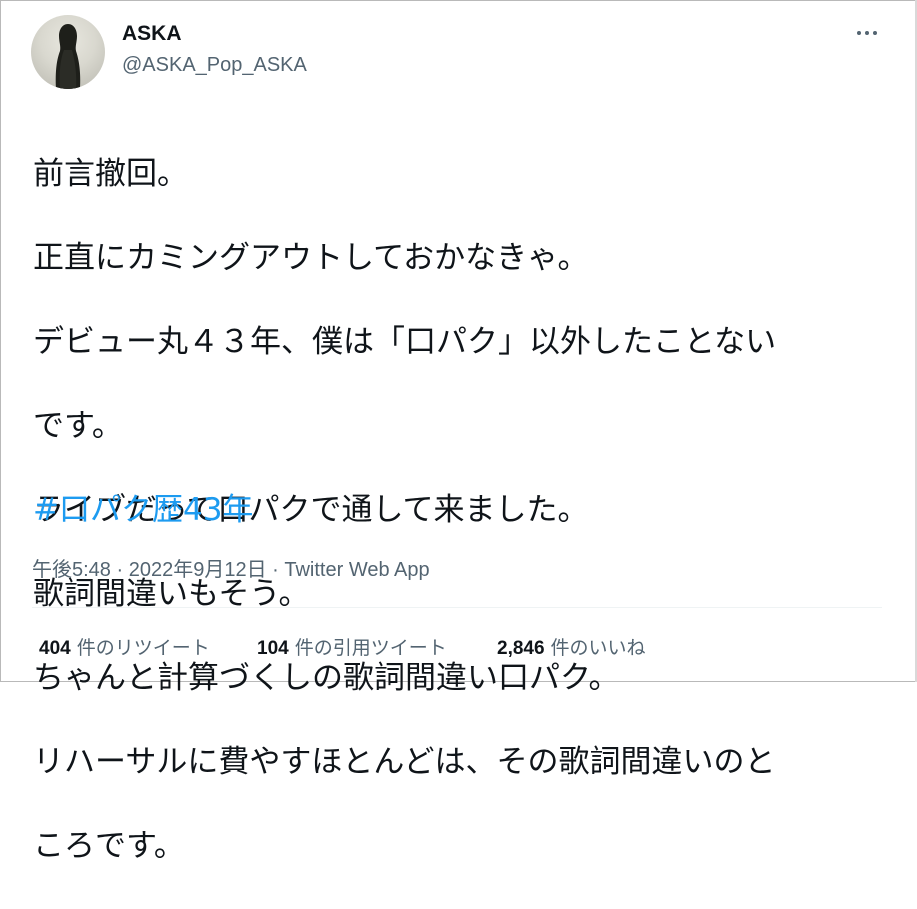 This screenshot has width=917, height=909. What do you see at coordinates (71, 570) in the screenshot?
I see `tweet-time-link: 午後5:48` at bounding box center [71, 570].